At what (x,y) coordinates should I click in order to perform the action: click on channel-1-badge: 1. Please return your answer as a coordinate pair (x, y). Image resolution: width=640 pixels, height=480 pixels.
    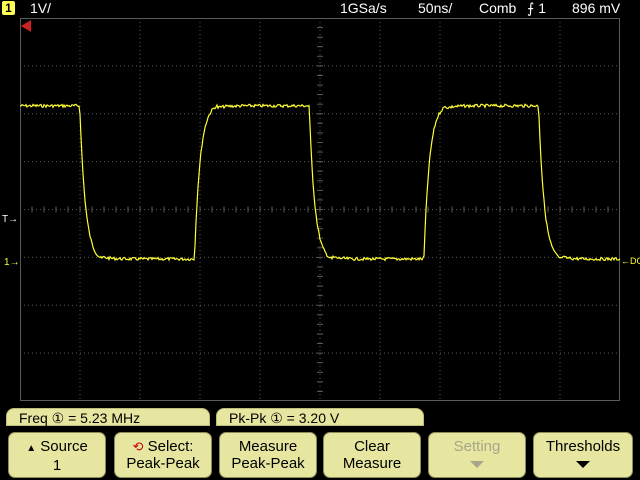
    Looking at the image, I should click on (8, 8).